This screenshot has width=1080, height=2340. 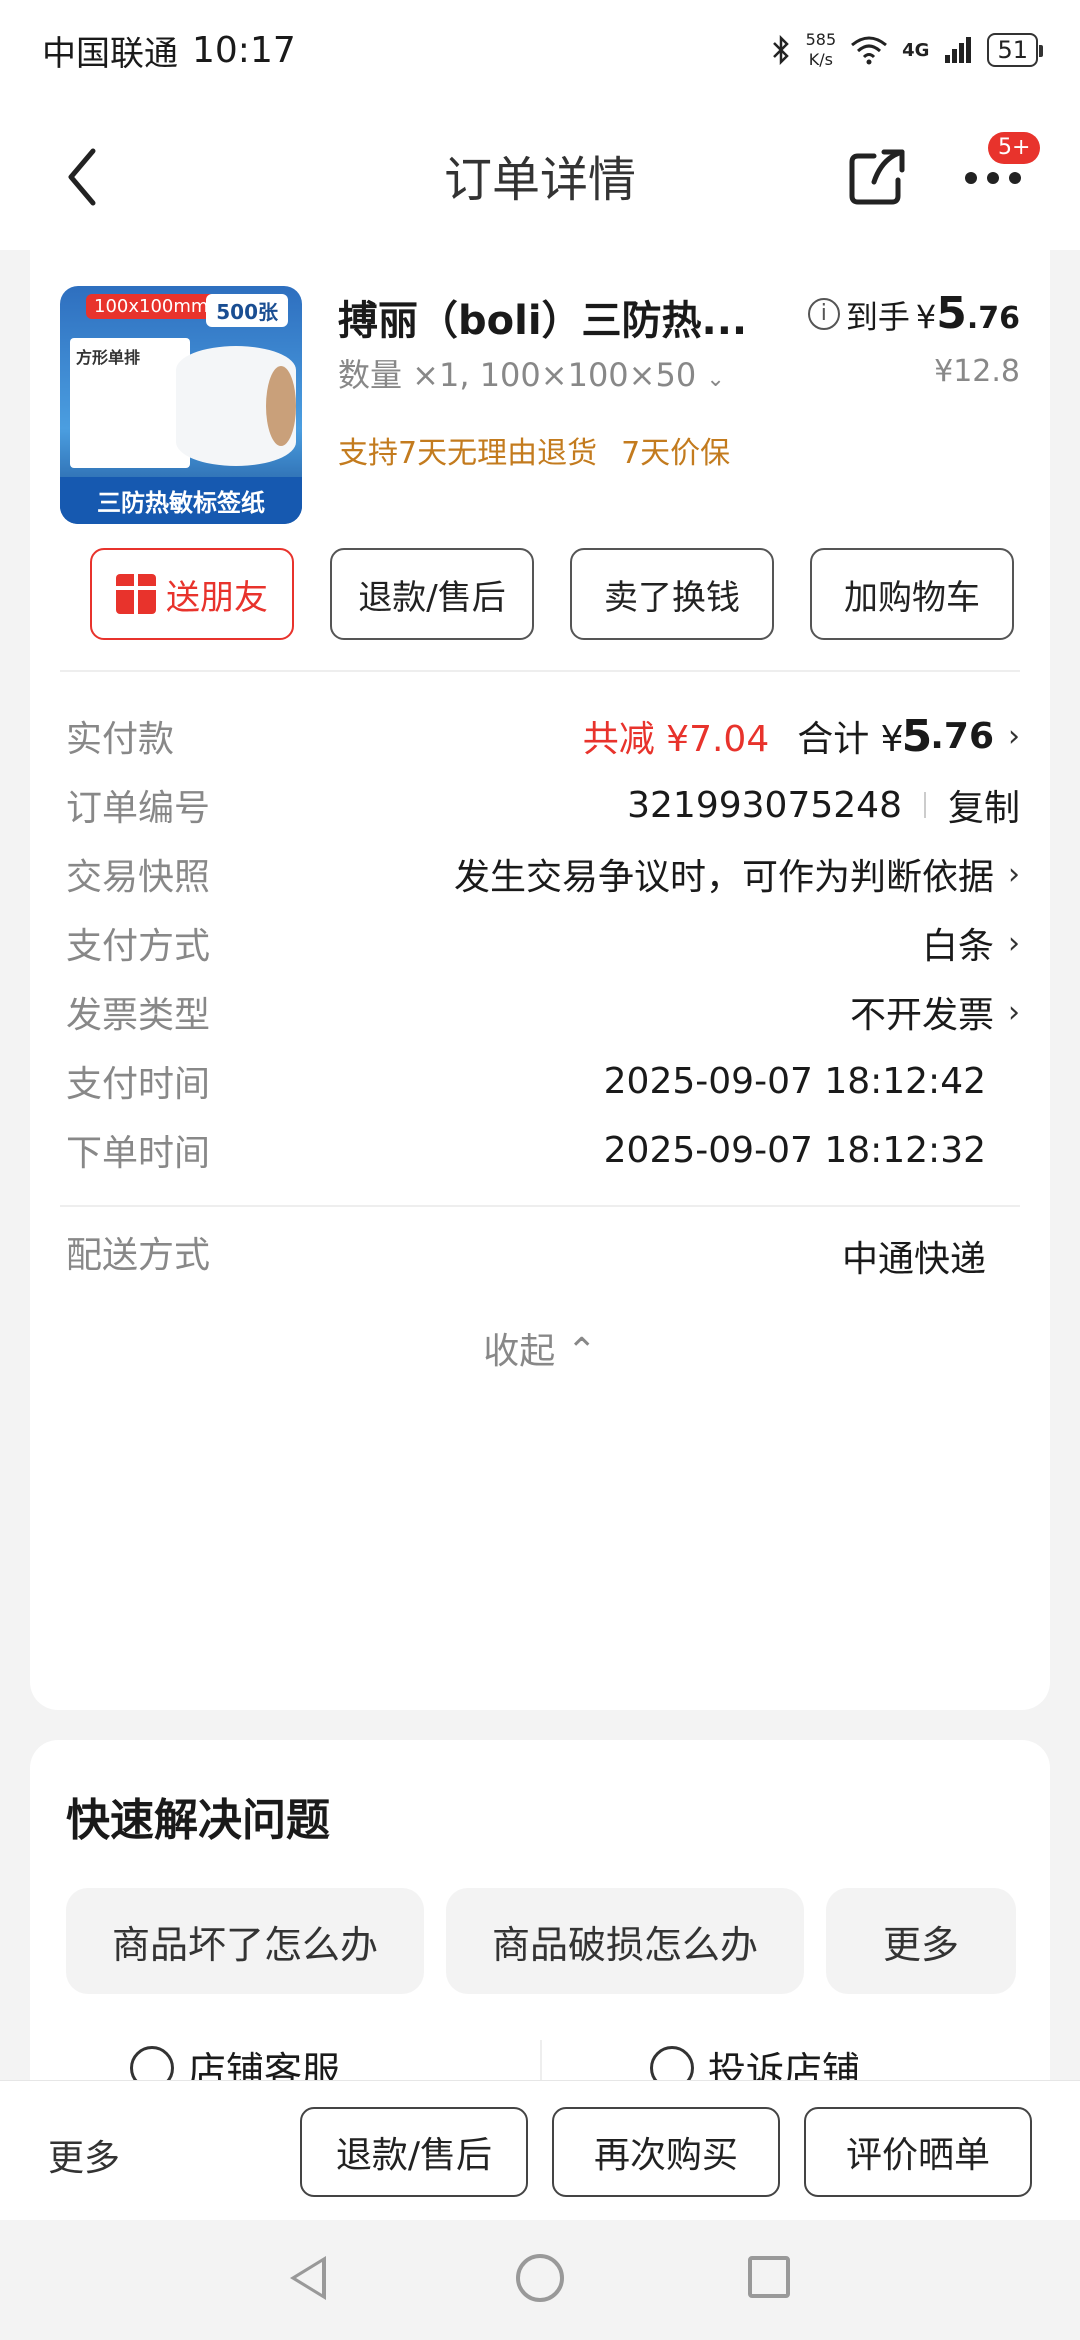 What do you see at coordinates (540, 1348) in the screenshot?
I see `collapse-button: 收起 ⌃` at bounding box center [540, 1348].